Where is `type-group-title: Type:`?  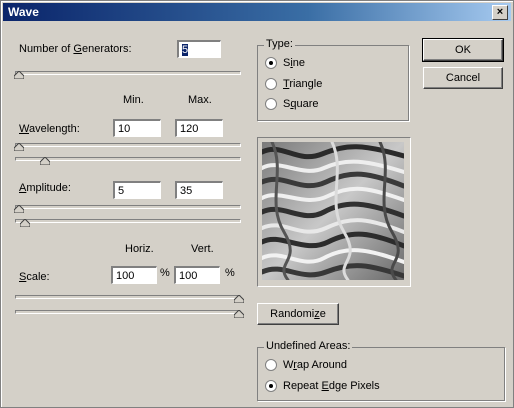
type-group-title: Type: is located at coordinates (279, 44).